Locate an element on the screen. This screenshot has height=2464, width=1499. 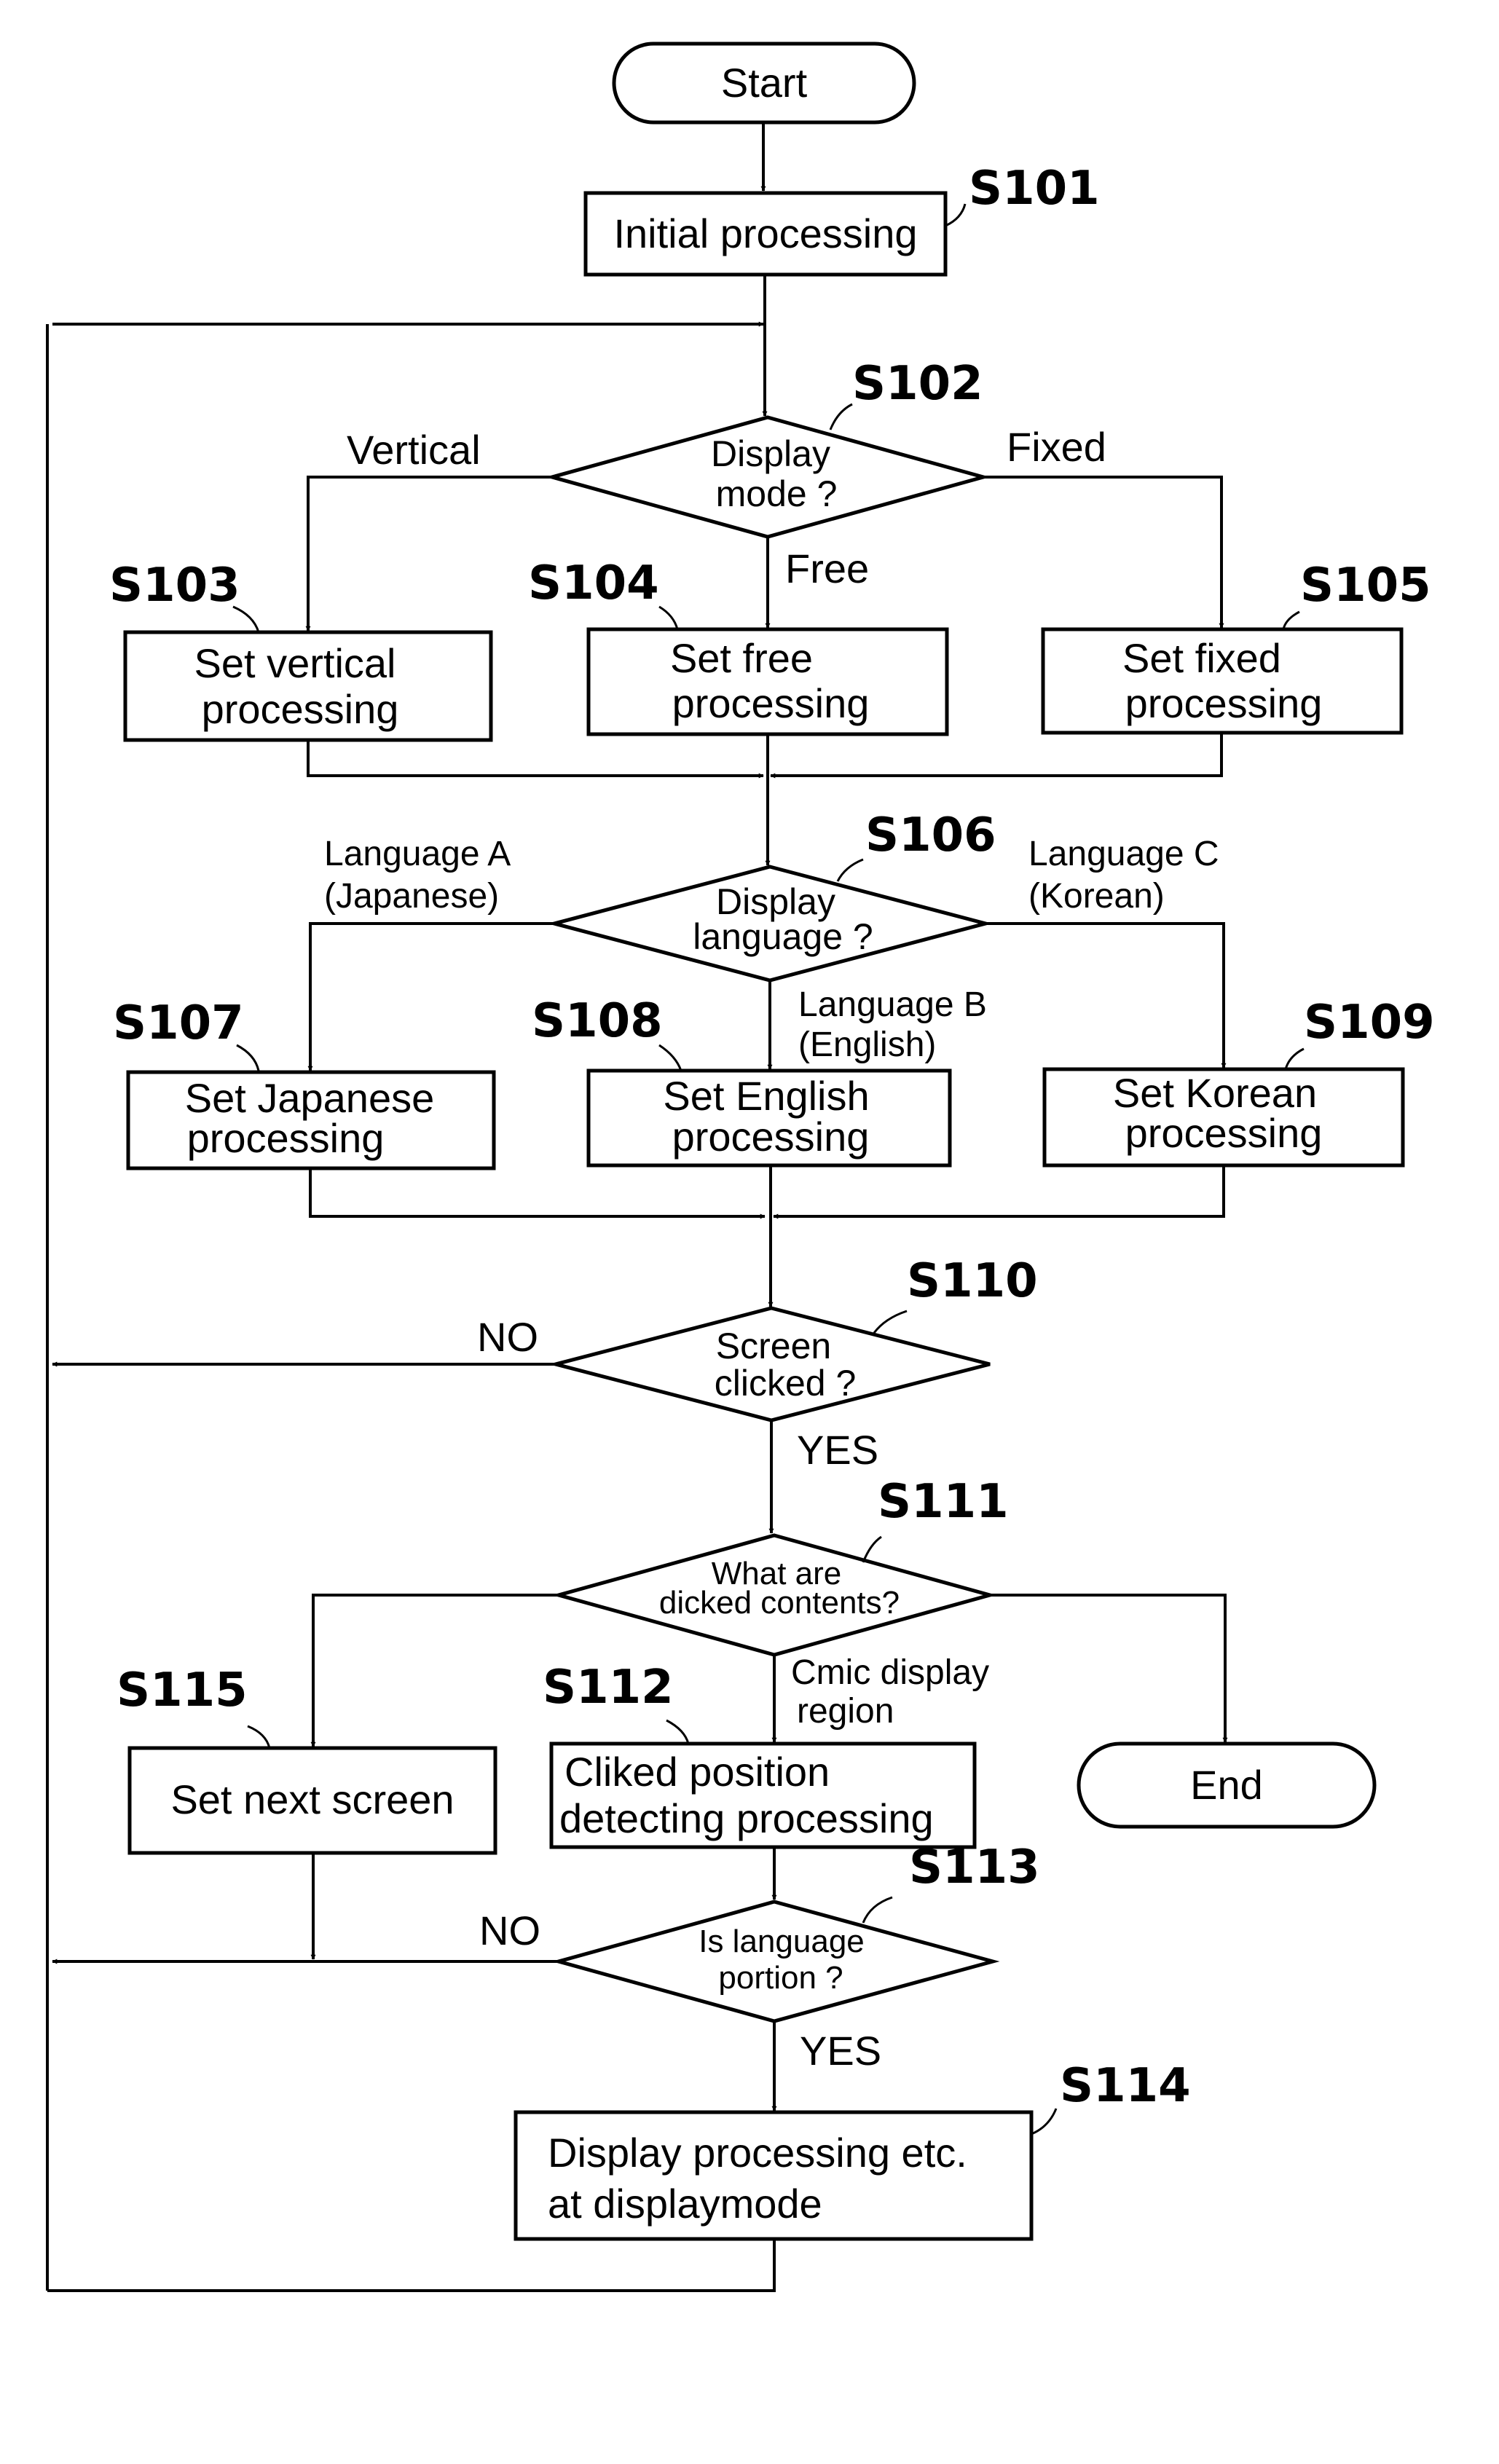
s115-text: Set next screen is located at coordinates (312, 1799).